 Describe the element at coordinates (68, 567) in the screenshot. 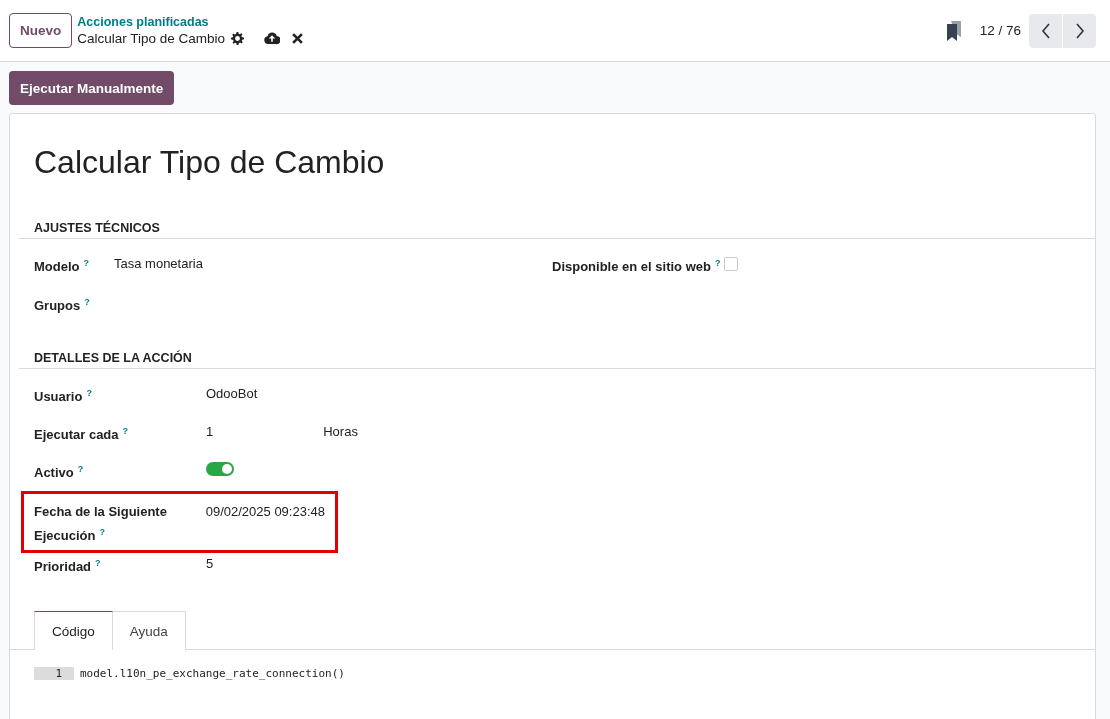

I see `field-label: Prioridad $^{?}$` at that location.